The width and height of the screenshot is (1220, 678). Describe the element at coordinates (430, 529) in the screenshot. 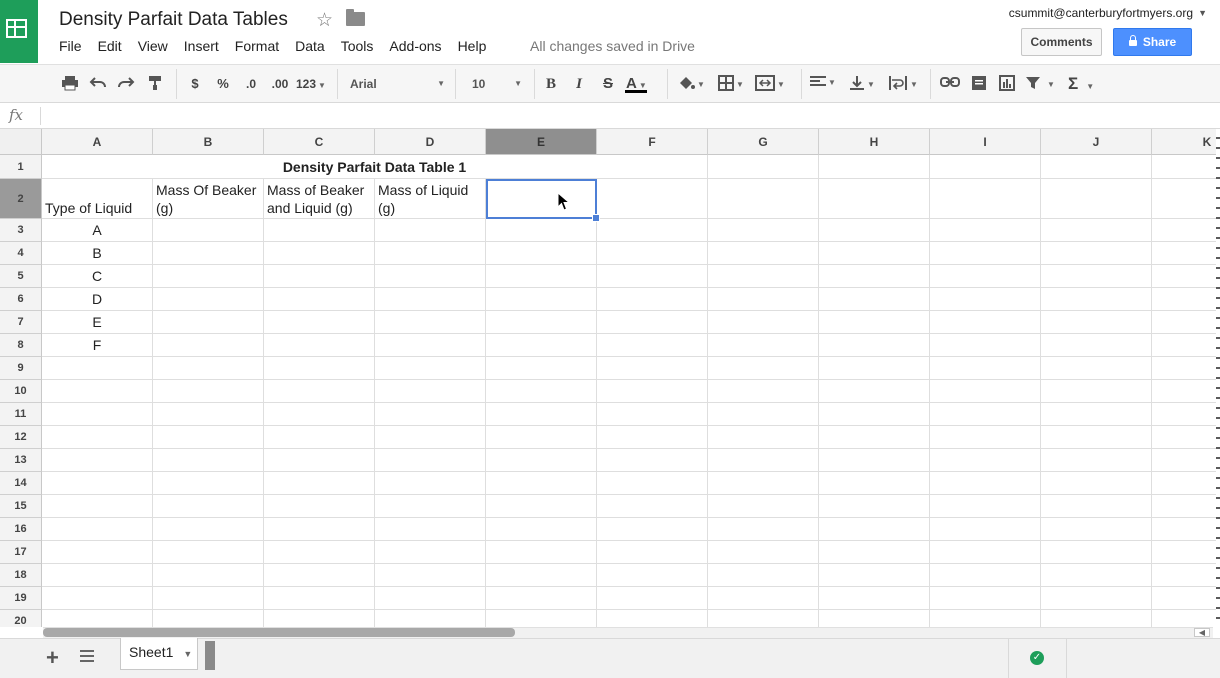

I see `cell-d16` at that location.